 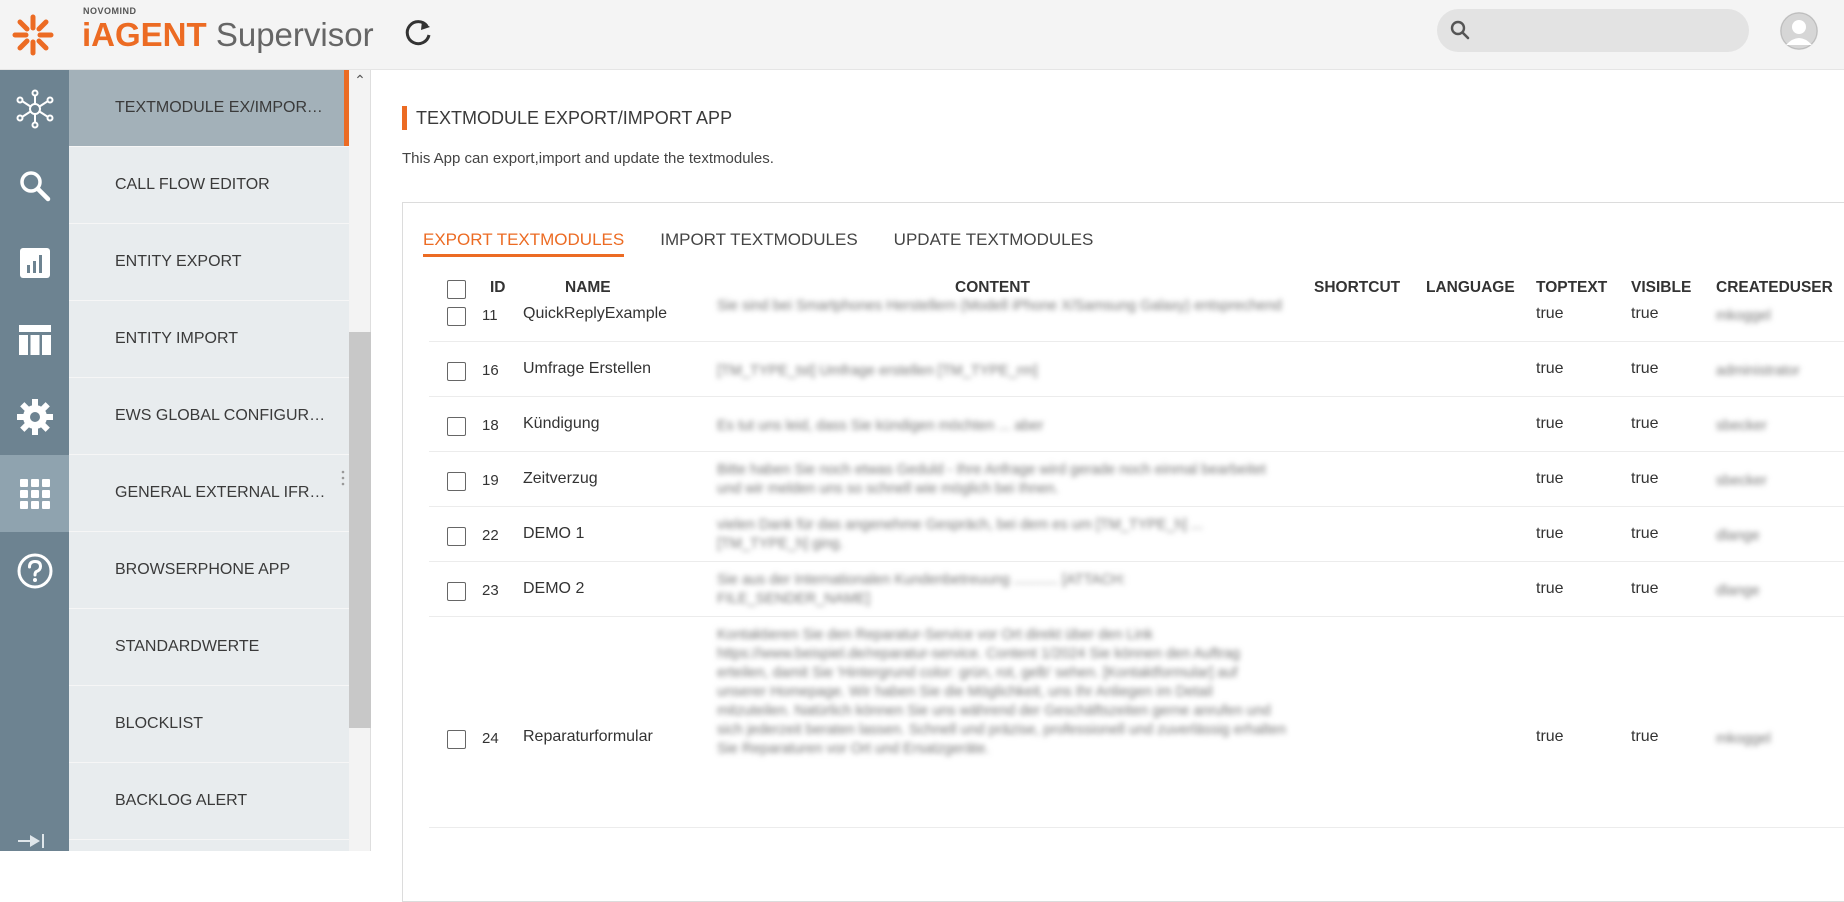 What do you see at coordinates (561, 423) in the screenshot?
I see `cell-name: Kündigung` at bounding box center [561, 423].